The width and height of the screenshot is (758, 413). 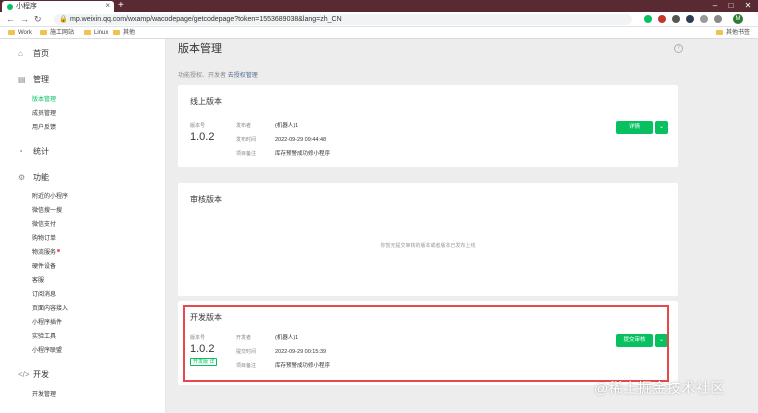 I want to click on meta-value: 库存预警成功修小程序, so click(x=303, y=154).